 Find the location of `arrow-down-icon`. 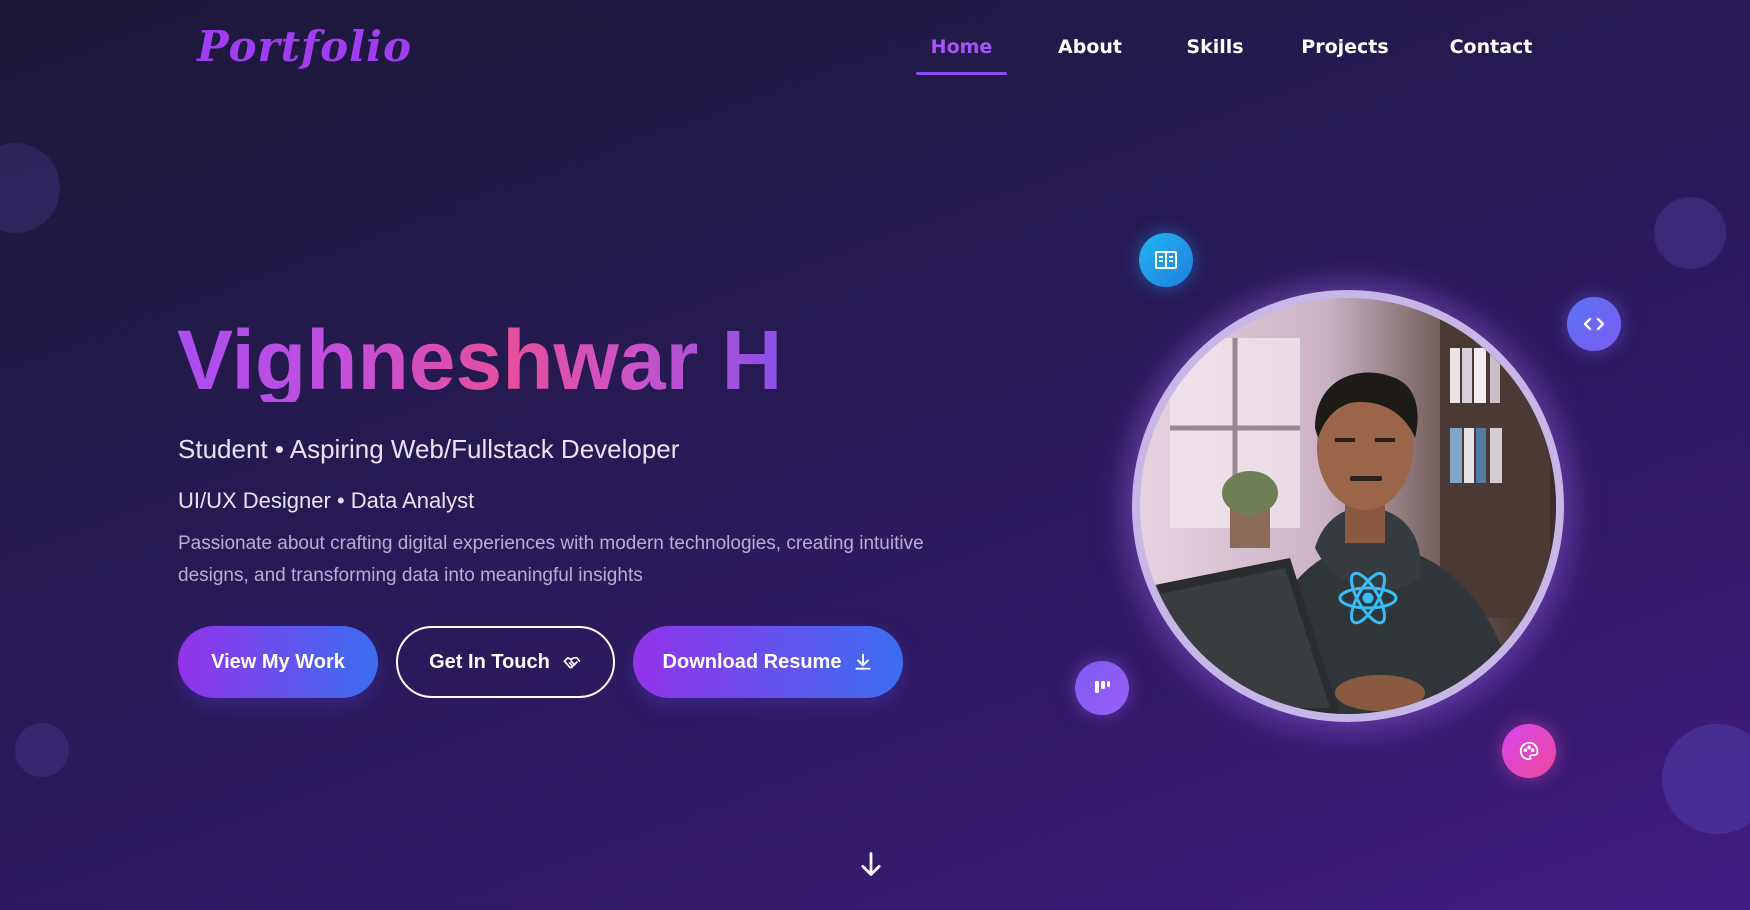

arrow-down-icon is located at coordinates (871, 864).